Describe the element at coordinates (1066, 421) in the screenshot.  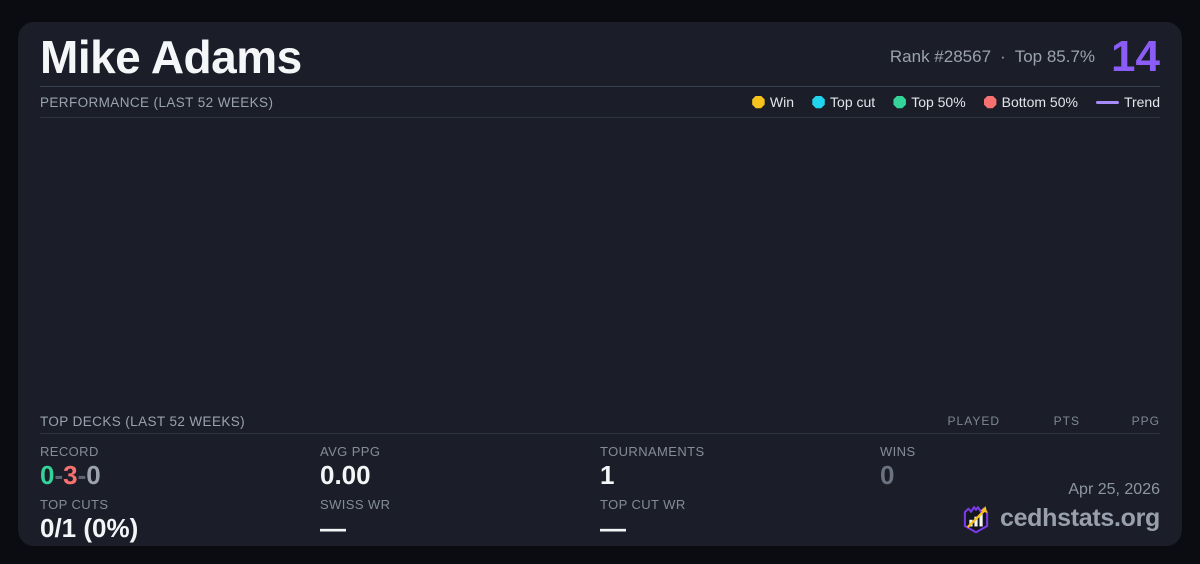
I see `column-header-pts: PTS` at that location.